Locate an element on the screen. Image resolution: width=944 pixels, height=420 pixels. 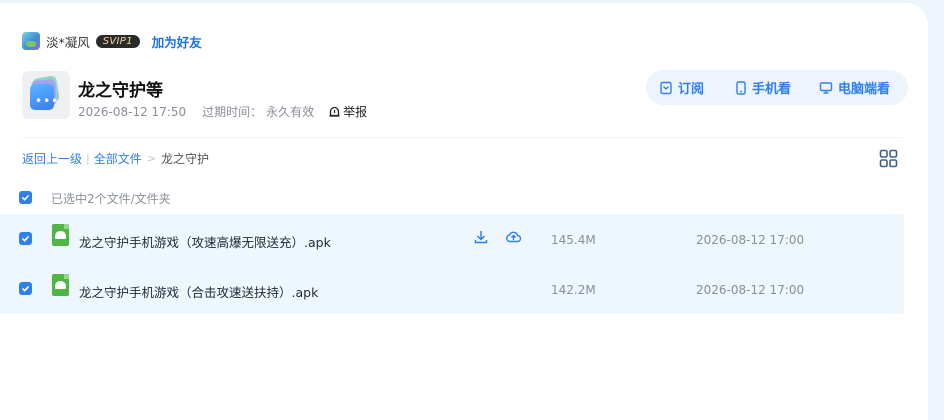
created-time: 2026-08-12 17:50 is located at coordinates (132, 111).